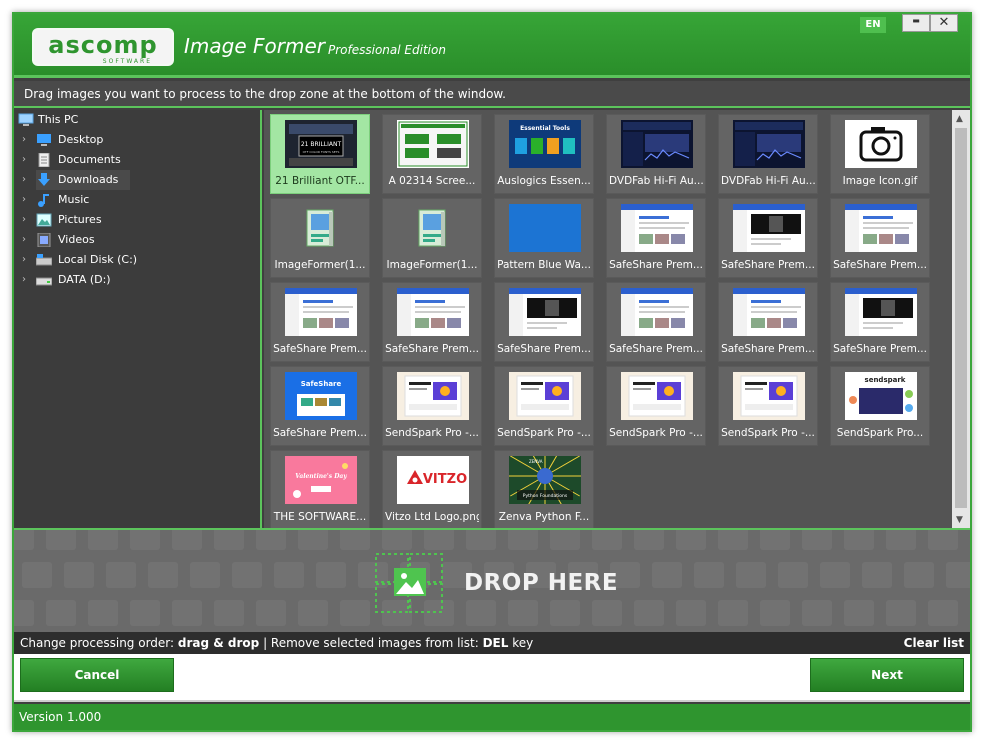  I want to click on svg-text: SOFTWARE, so click(127, 61).